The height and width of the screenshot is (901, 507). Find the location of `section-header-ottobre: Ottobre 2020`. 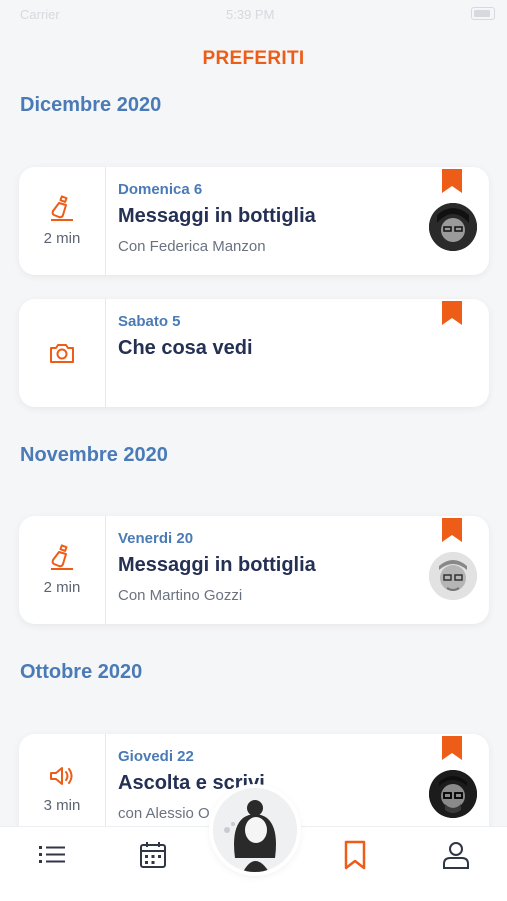

section-header-ottobre: Ottobre 2020 is located at coordinates (81, 672).